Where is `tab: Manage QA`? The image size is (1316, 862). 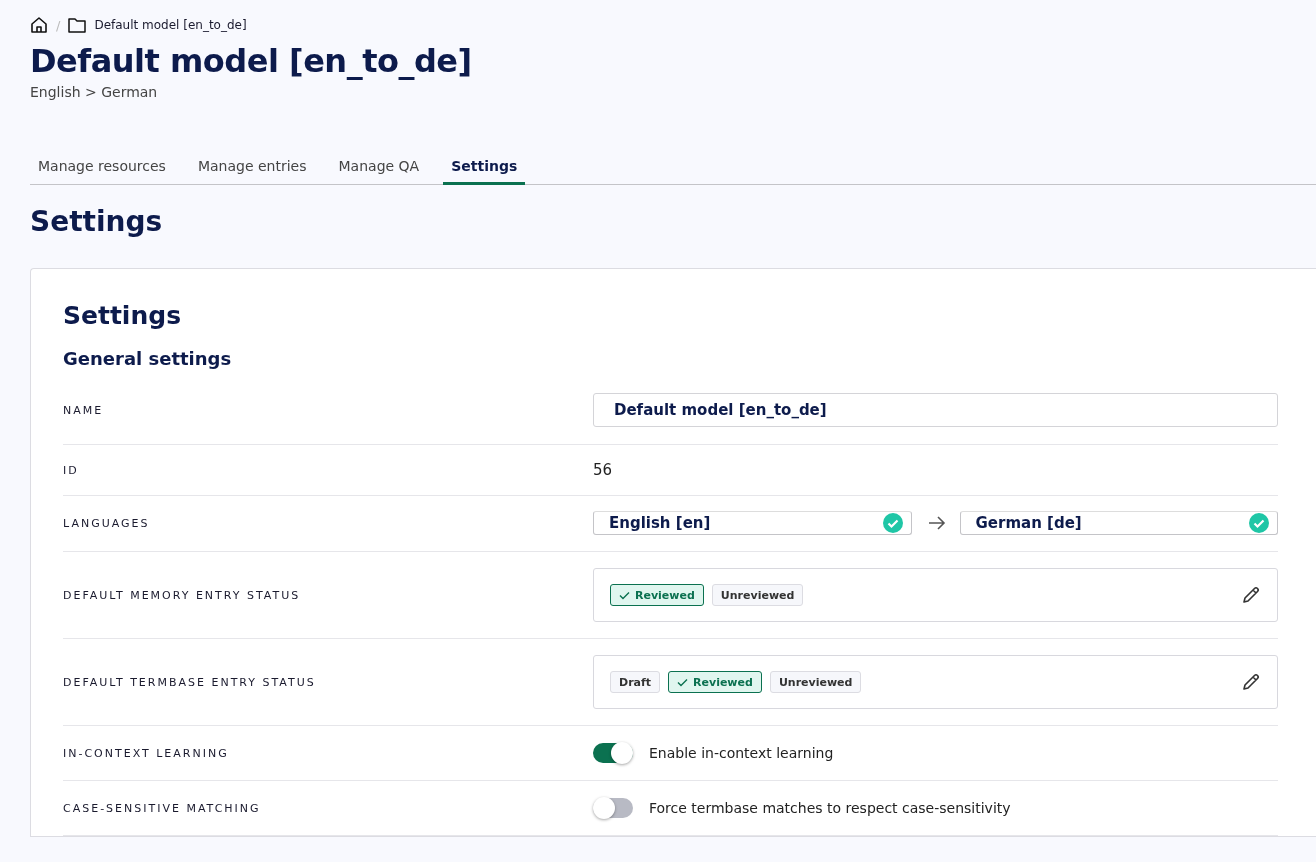
tab: Manage QA is located at coordinates (379, 169).